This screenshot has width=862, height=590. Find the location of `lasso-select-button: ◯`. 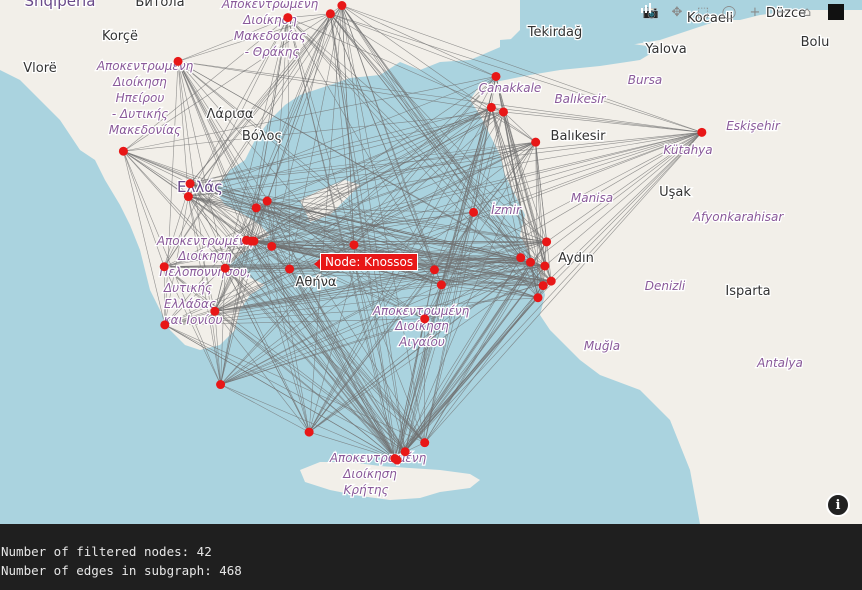

lasso-select-button: ◯ is located at coordinates (729, 12).